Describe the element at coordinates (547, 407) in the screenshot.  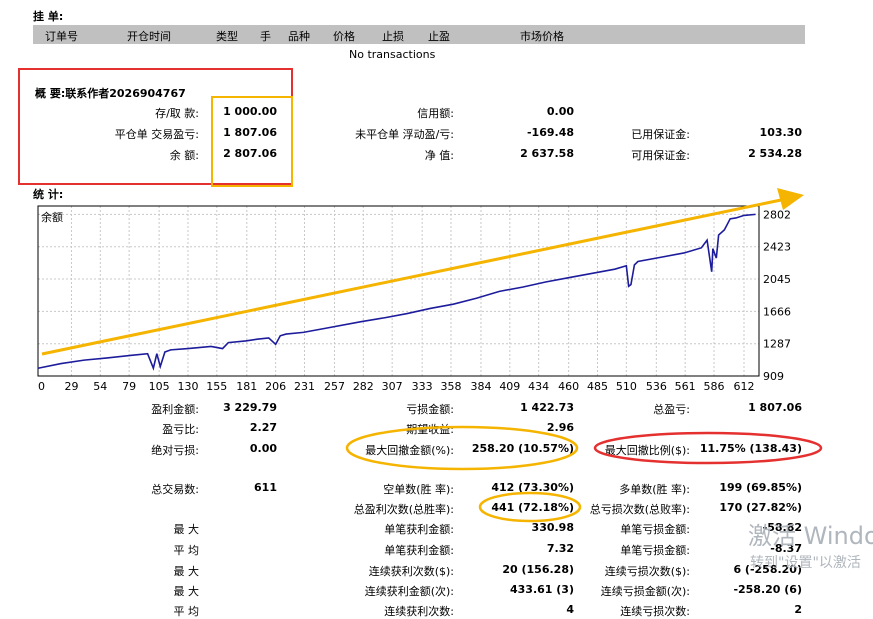
I see `stat-value: 1 422.73` at that location.